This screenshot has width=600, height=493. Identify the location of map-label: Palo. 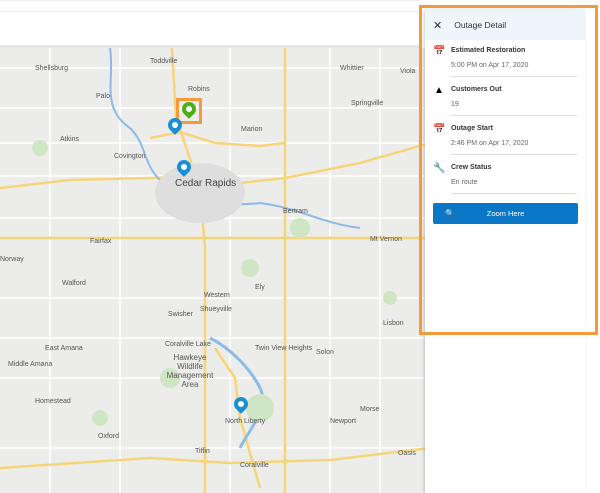
(103, 96).